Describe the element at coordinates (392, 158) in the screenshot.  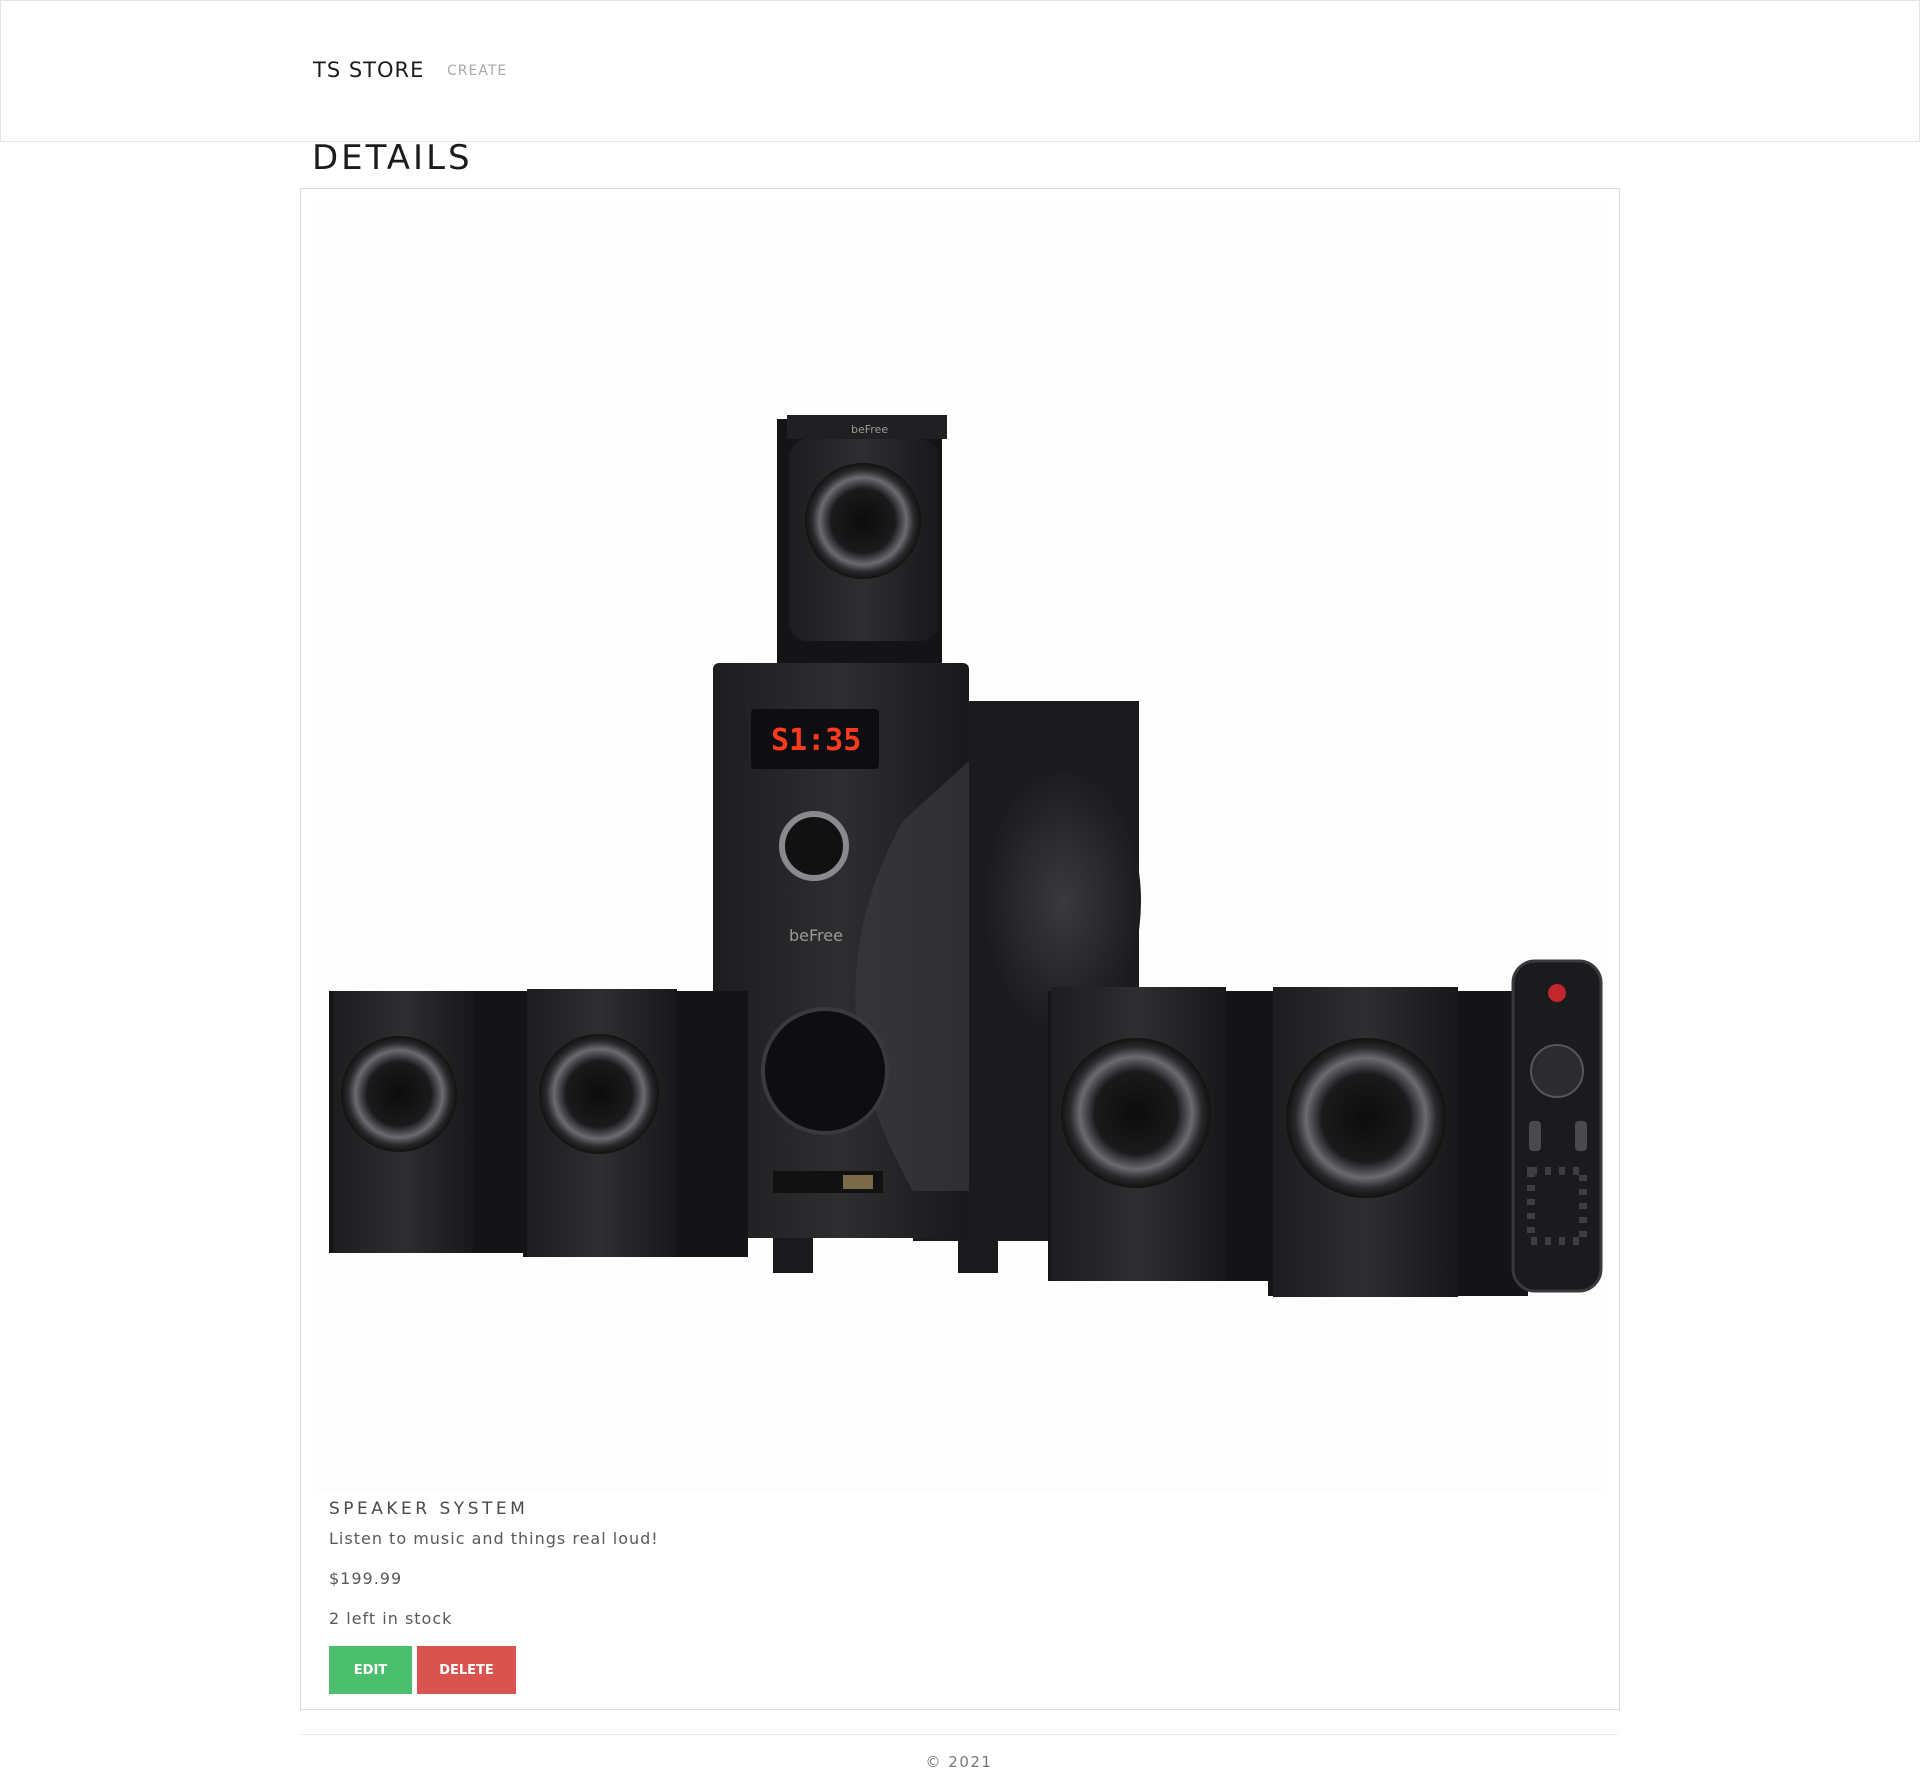
I see `page-title: DETAILS` at that location.